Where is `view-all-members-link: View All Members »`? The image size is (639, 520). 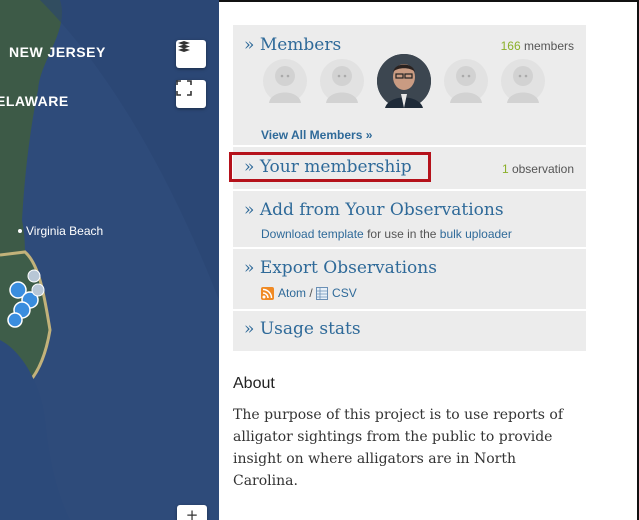
view-all-members-link: View All Members » is located at coordinates (316, 135).